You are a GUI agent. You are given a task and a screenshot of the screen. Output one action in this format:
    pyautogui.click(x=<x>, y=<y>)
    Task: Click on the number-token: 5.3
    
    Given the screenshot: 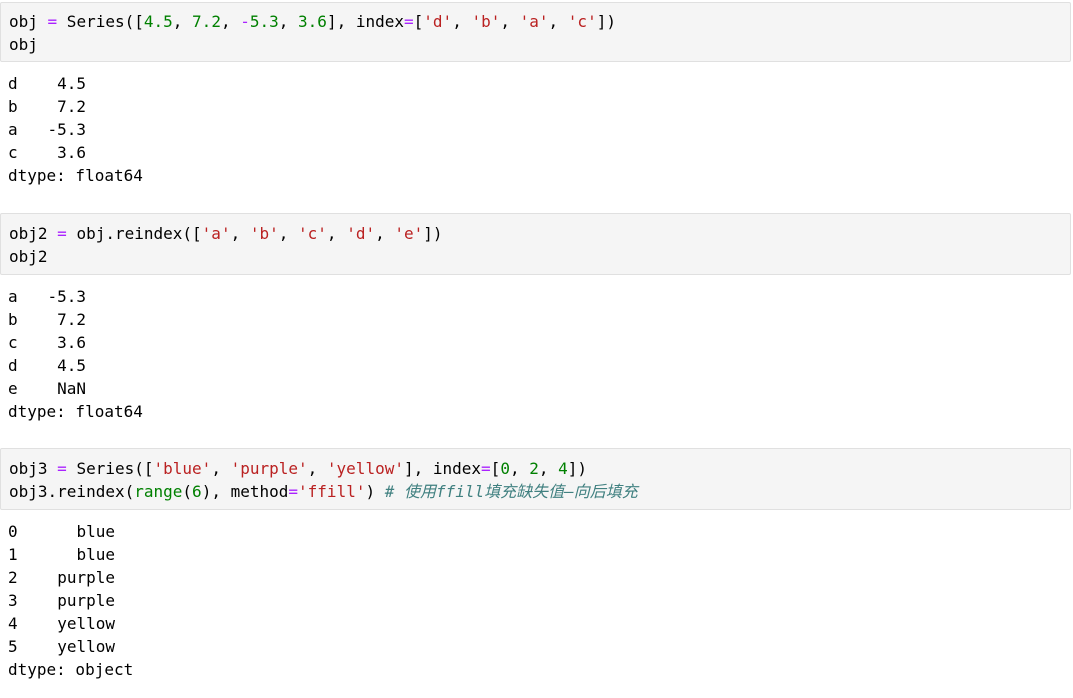 What is the action you would take?
    pyautogui.click(x=264, y=21)
    